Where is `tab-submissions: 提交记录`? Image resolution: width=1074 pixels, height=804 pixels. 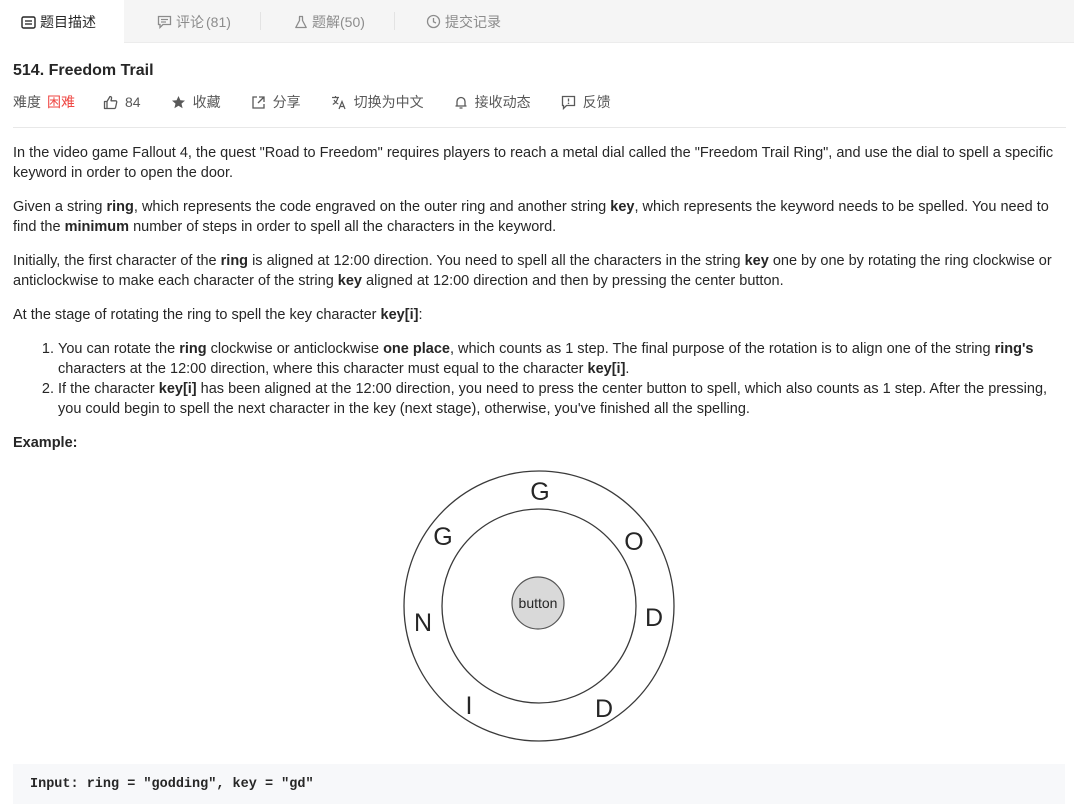 tab-submissions: 提交记录 is located at coordinates (463, 21).